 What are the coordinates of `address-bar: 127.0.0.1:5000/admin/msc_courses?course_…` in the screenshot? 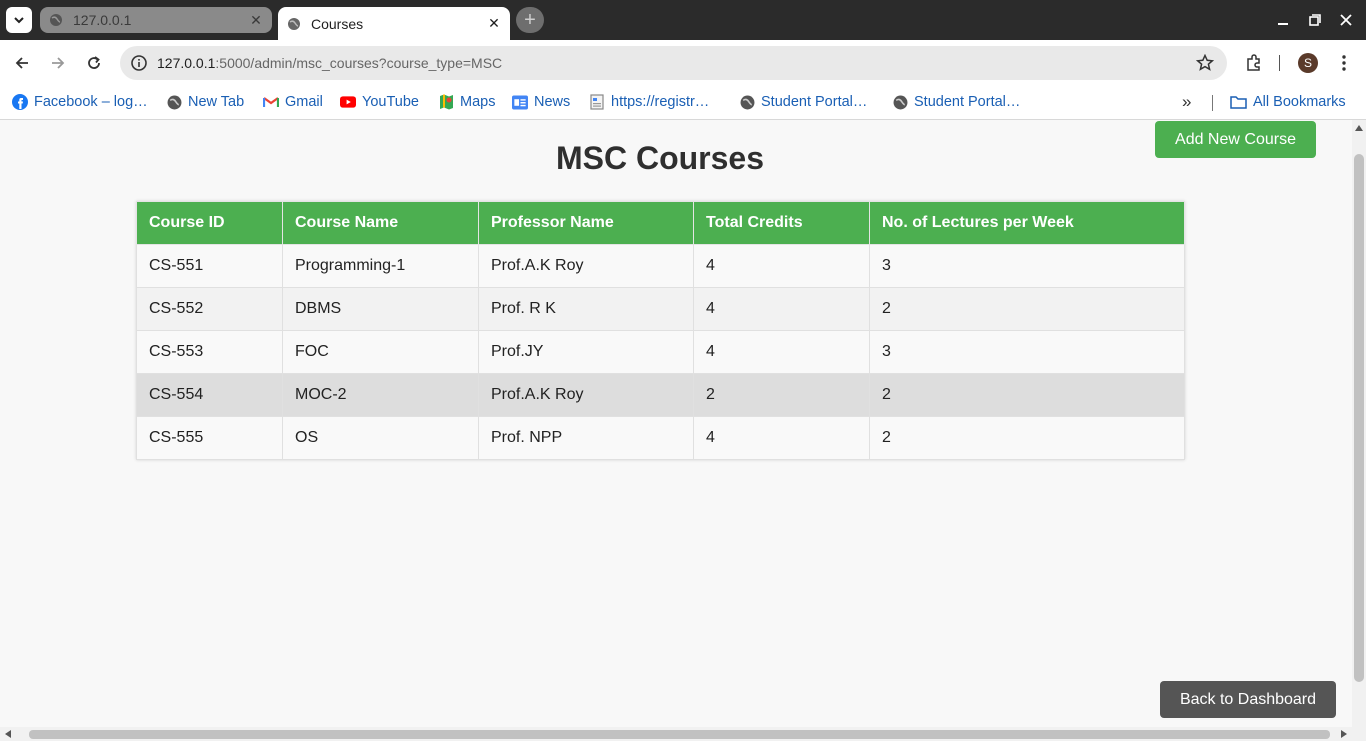 It's located at (673, 63).